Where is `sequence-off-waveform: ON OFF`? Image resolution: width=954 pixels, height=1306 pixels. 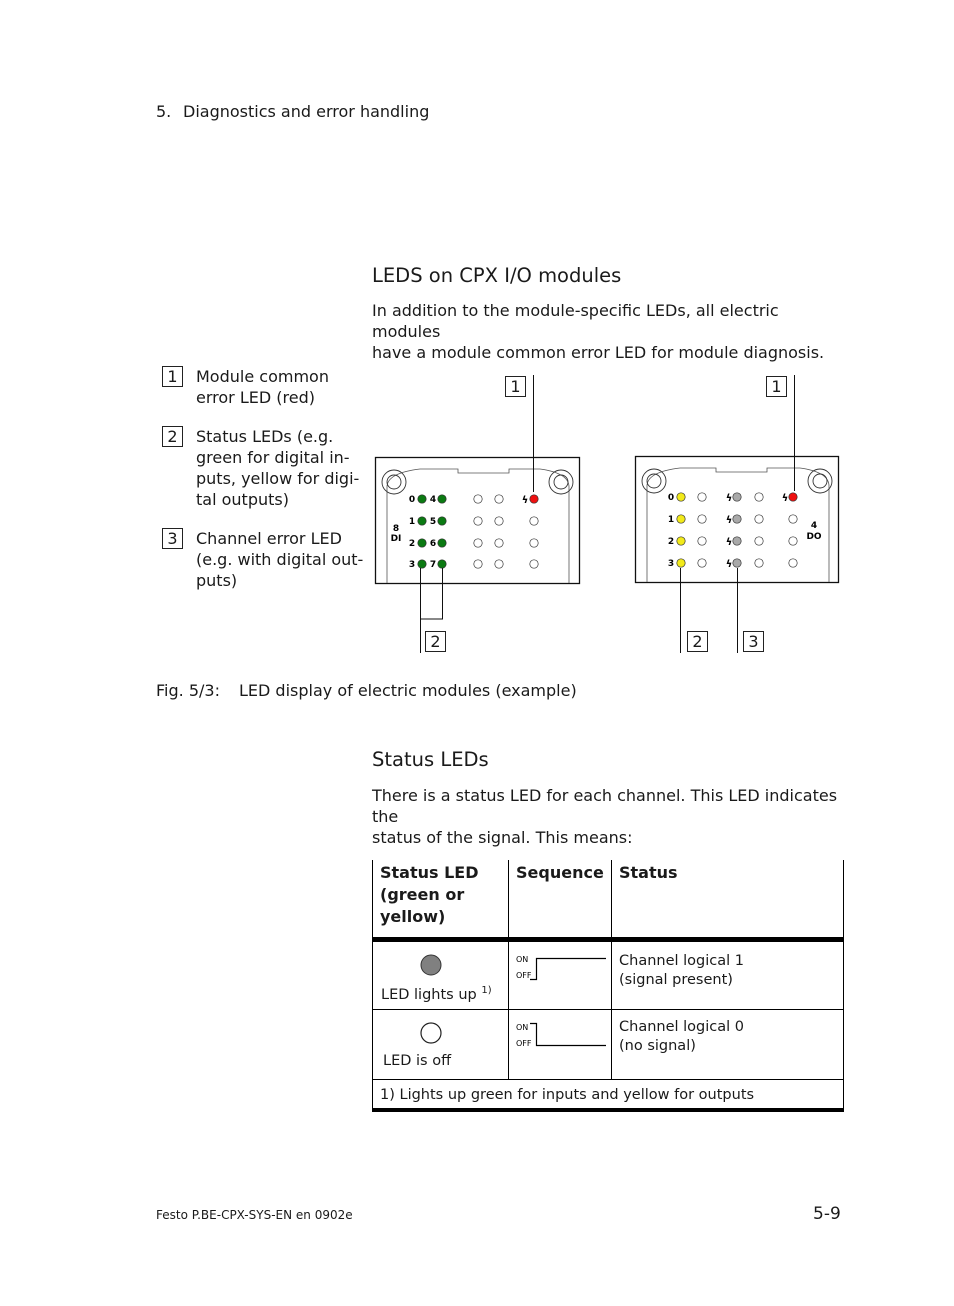
sequence-off-waveform: ON OFF is located at coordinates (561, 1035).